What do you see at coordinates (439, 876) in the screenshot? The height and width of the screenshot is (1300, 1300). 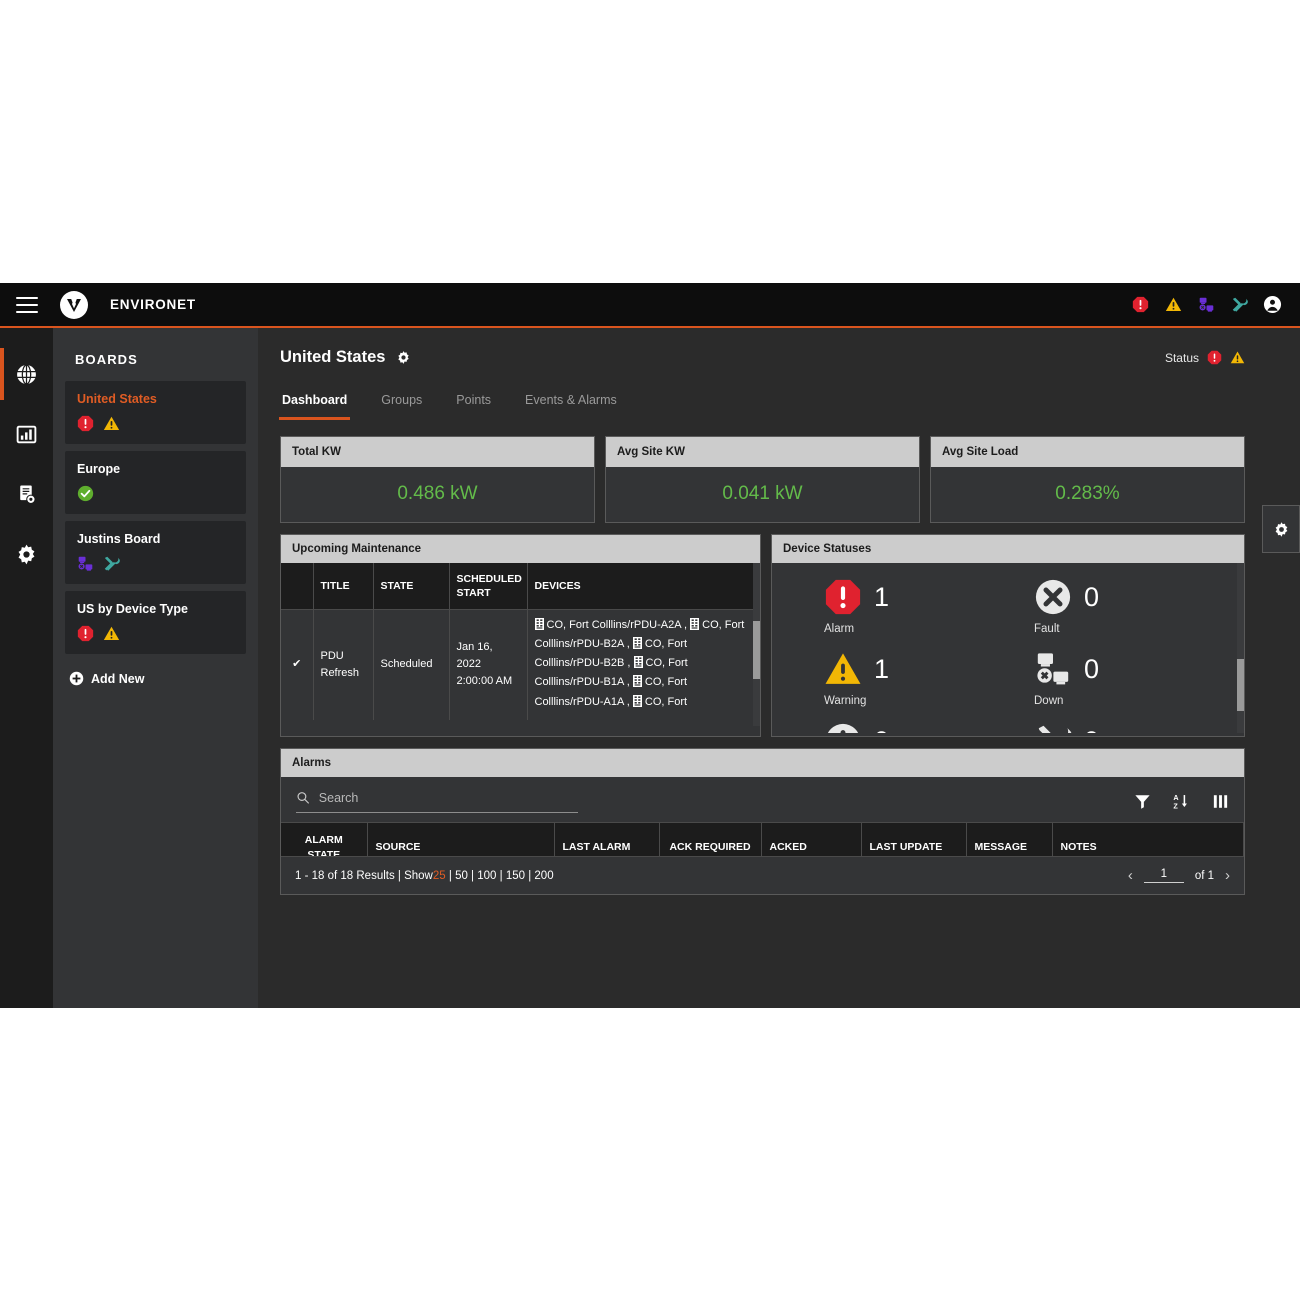 I see `page-size-25: 25` at bounding box center [439, 876].